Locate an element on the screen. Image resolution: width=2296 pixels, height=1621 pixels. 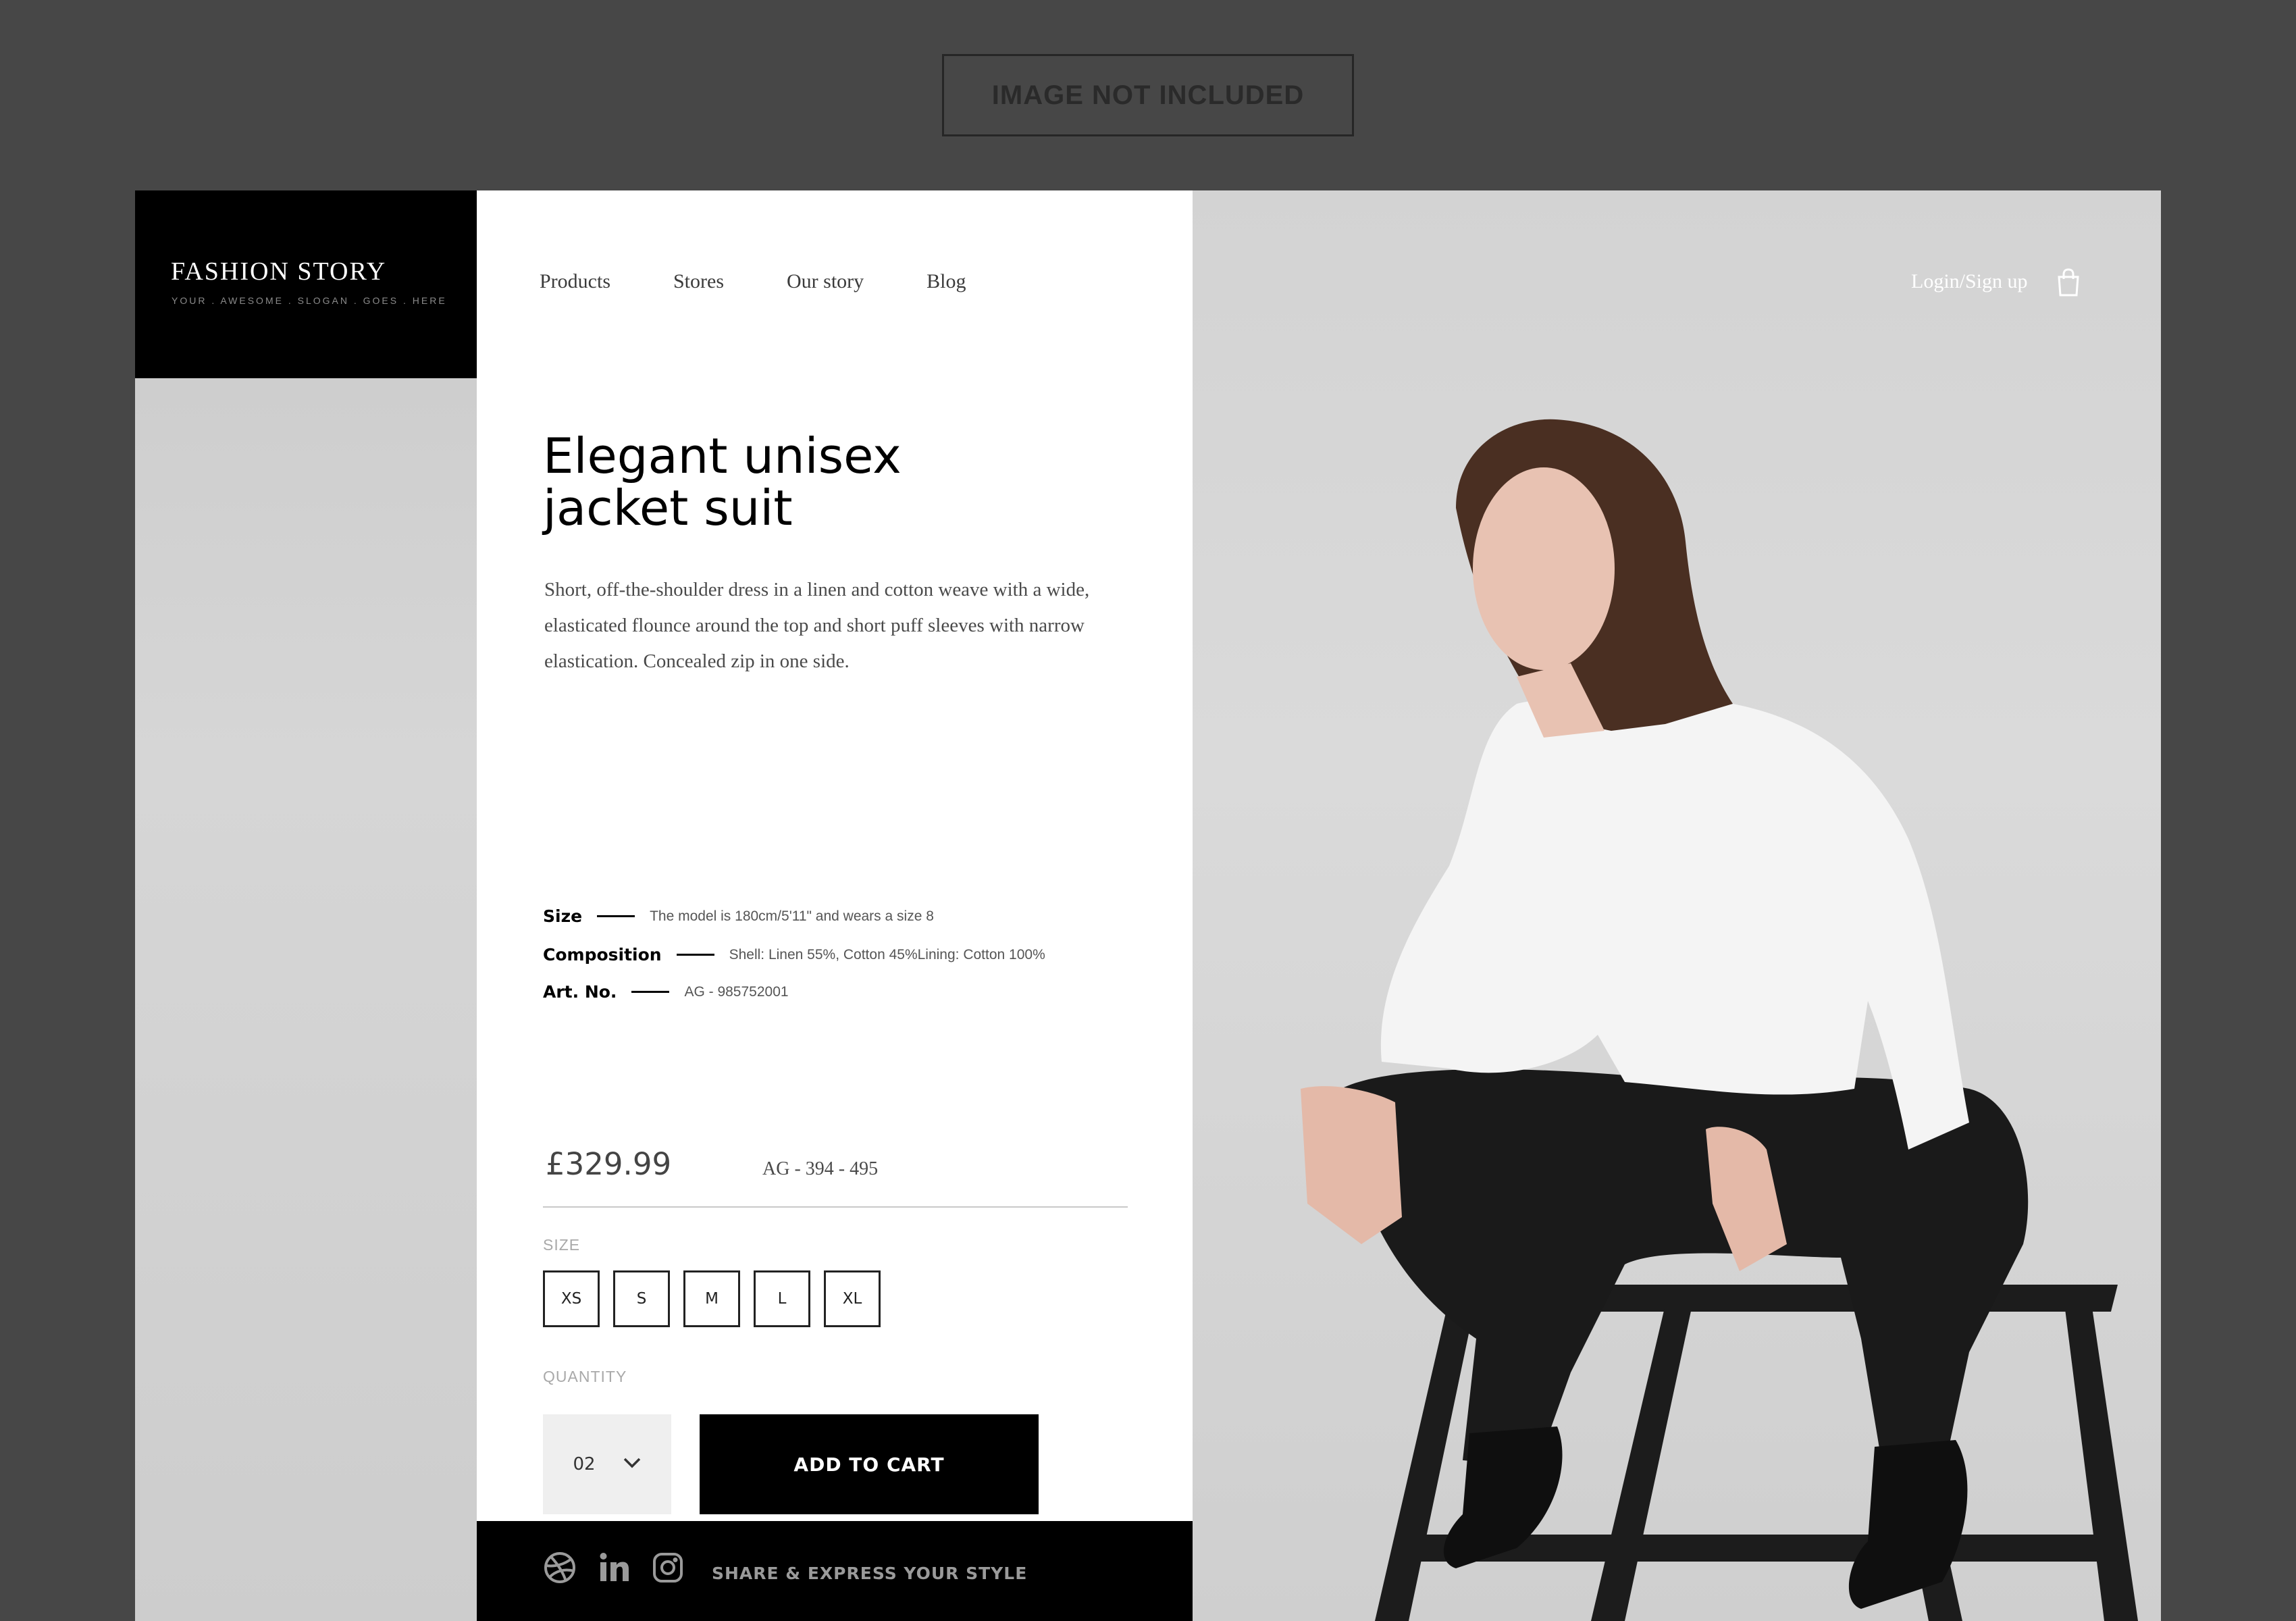
footer-bar: SHARE & EXPRESS YOUR STYLE is located at coordinates (835, 1571).